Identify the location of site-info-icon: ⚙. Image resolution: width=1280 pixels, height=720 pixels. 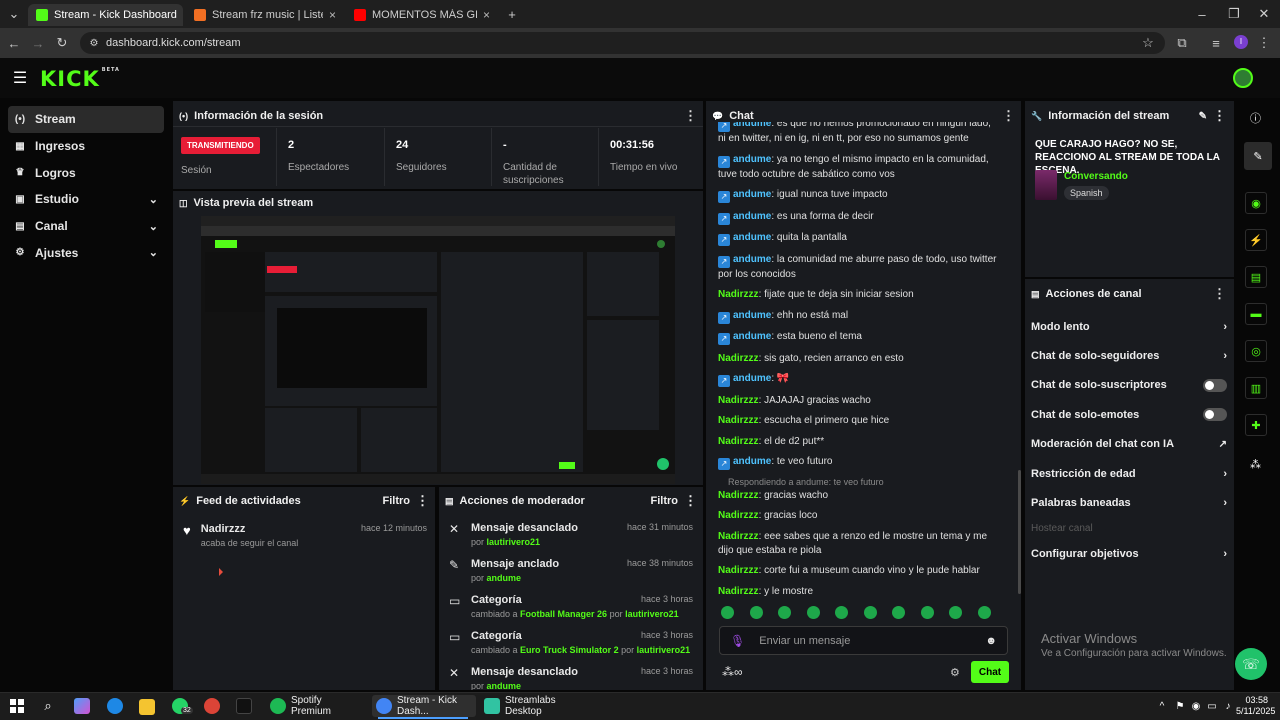
(94, 43).